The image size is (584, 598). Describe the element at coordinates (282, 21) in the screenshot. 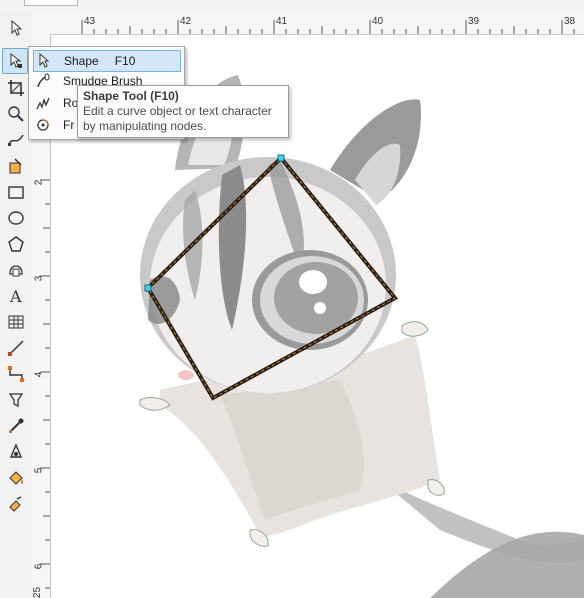

I see `ruler-h-label: 41` at that location.